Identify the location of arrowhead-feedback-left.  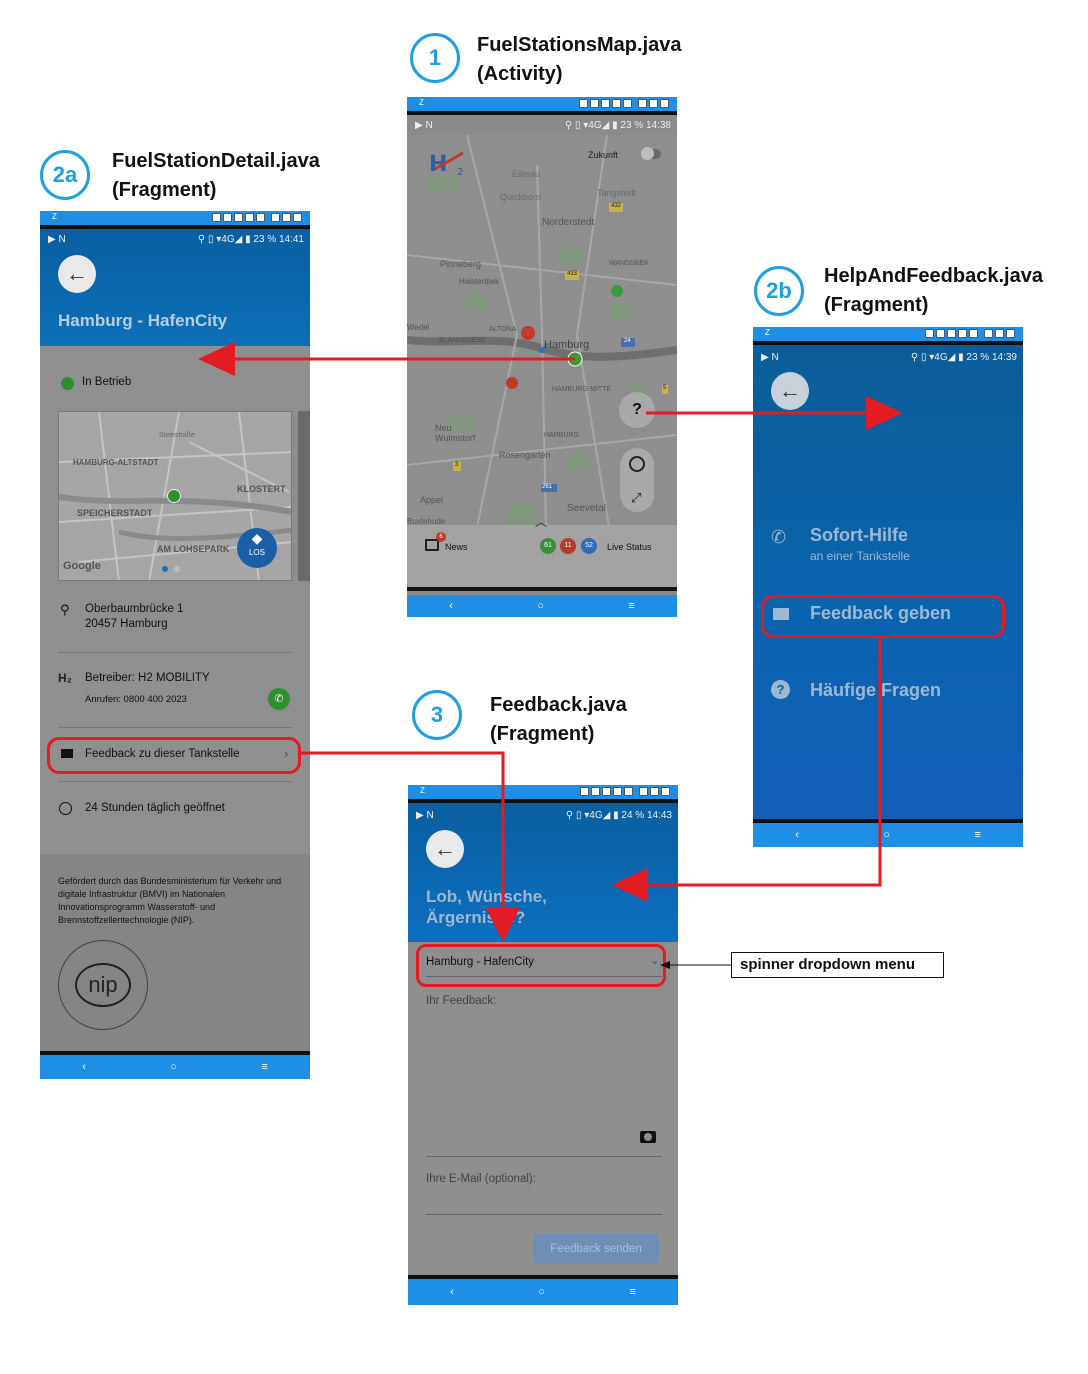
(630, 885).